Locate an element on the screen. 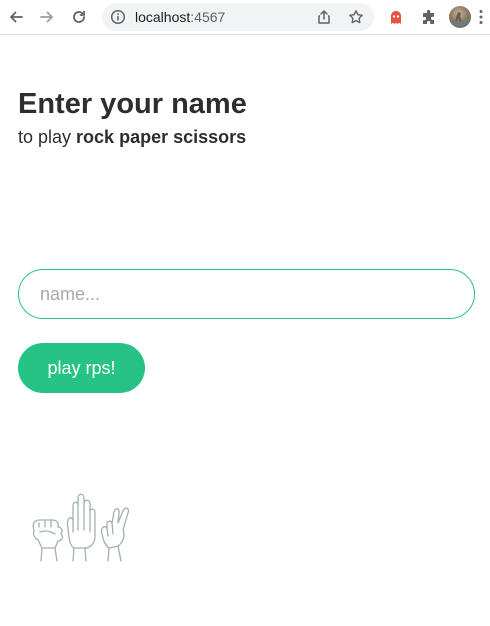  back-button is located at coordinates (16, 17).